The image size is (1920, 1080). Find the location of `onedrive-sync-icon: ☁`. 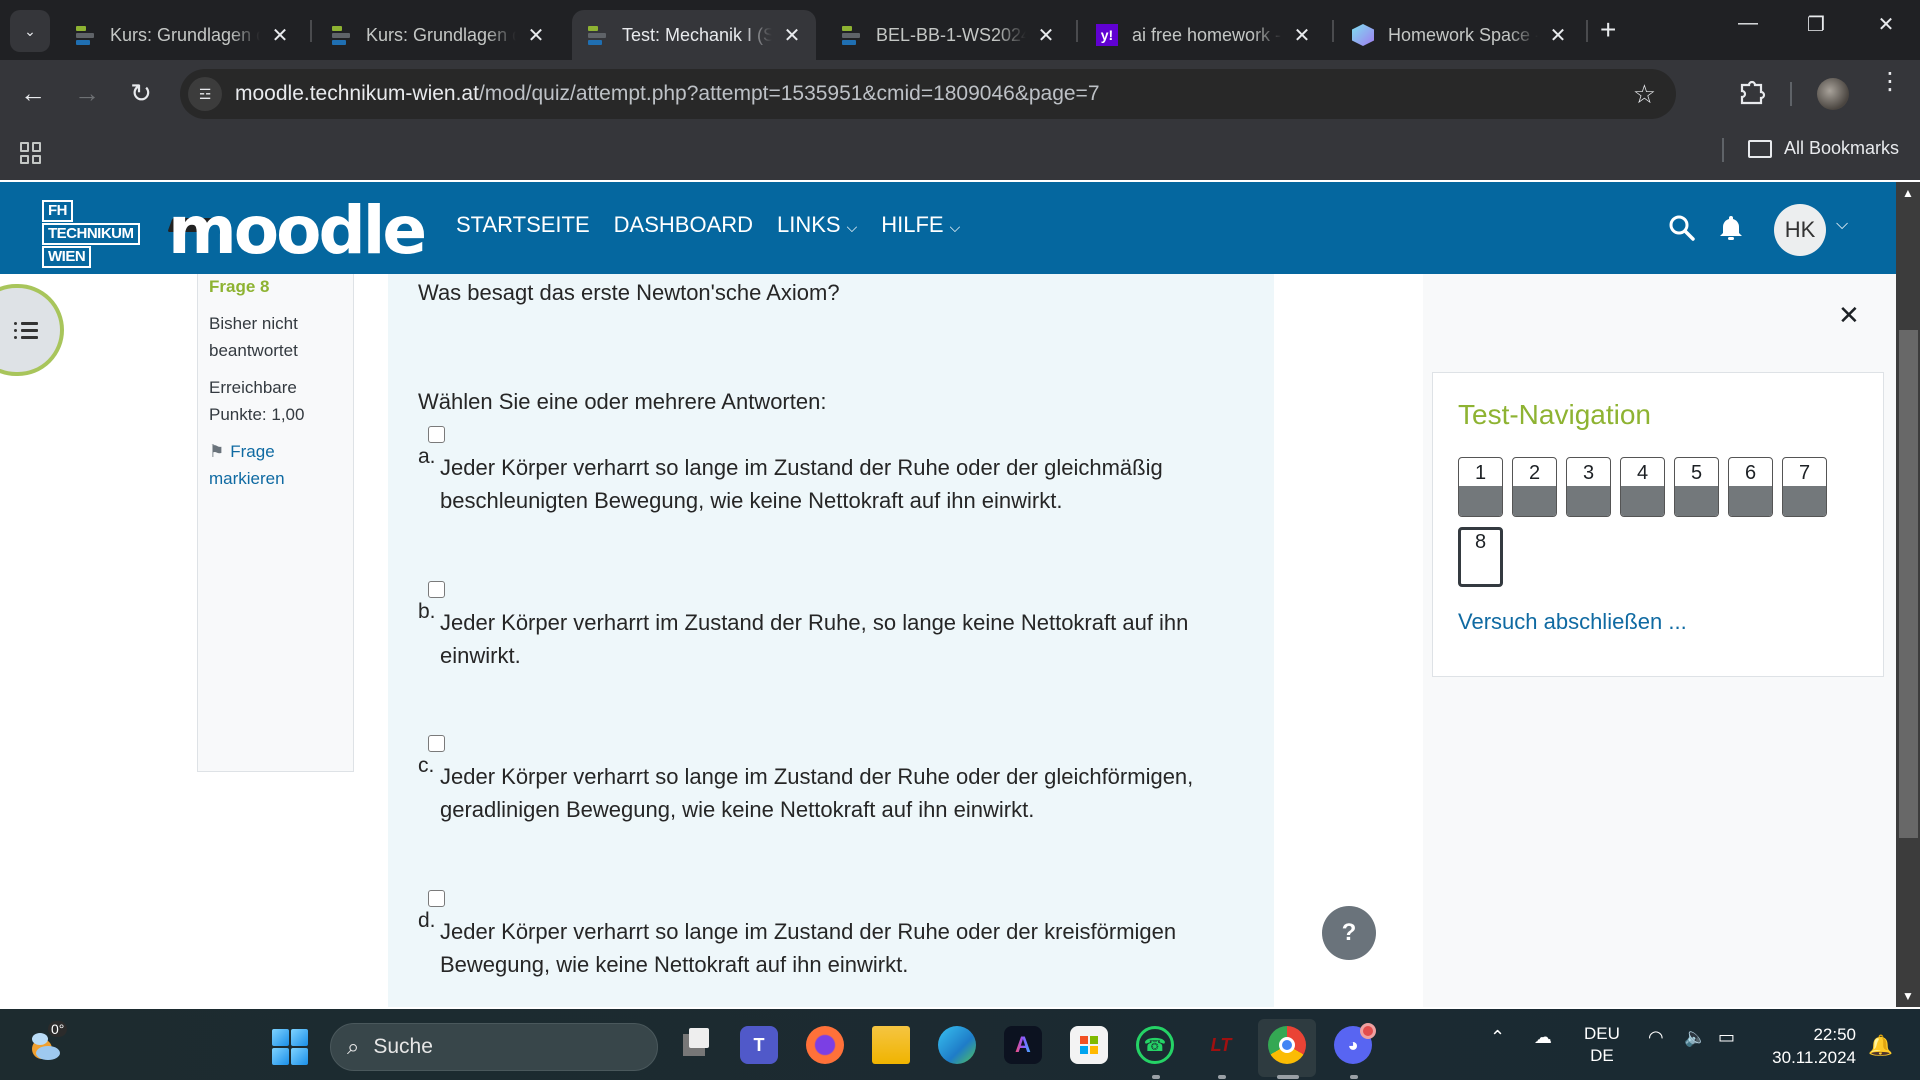

onedrive-sync-icon: ☁ is located at coordinates (1543, 1037).